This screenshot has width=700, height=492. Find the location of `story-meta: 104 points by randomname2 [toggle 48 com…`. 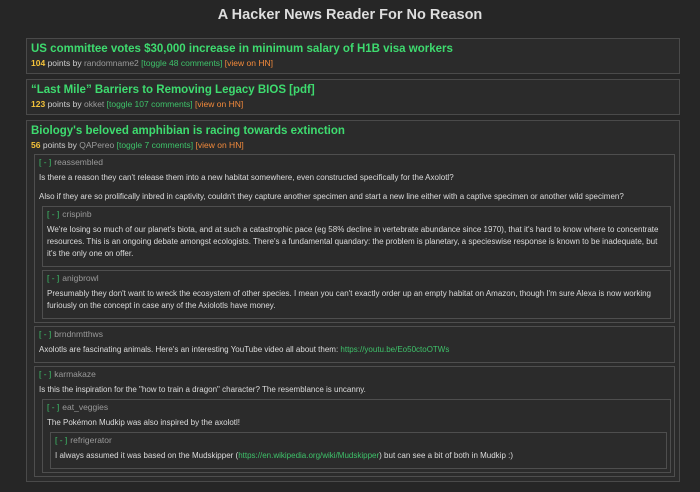

story-meta: 104 points by randomname2 [toggle 48 com… is located at coordinates (353, 63).